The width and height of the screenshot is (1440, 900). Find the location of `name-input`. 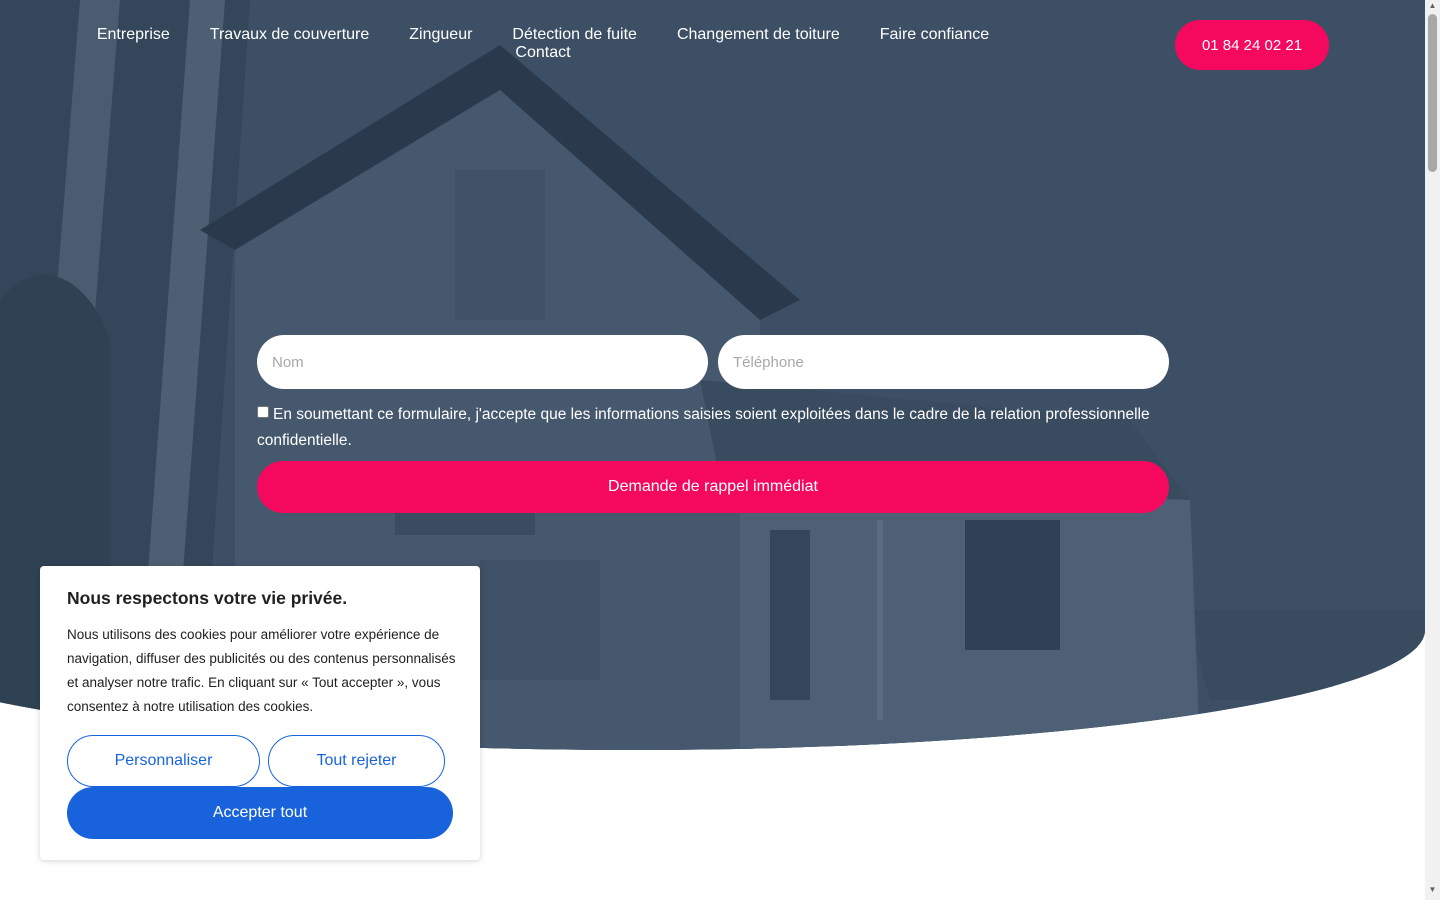

name-input is located at coordinates (482, 362).